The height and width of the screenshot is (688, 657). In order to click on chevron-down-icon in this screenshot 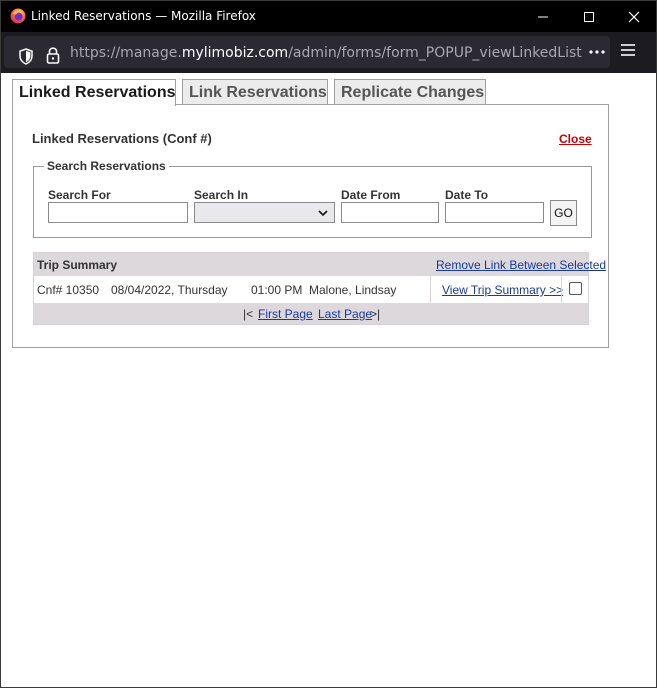, I will do `click(323, 213)`.